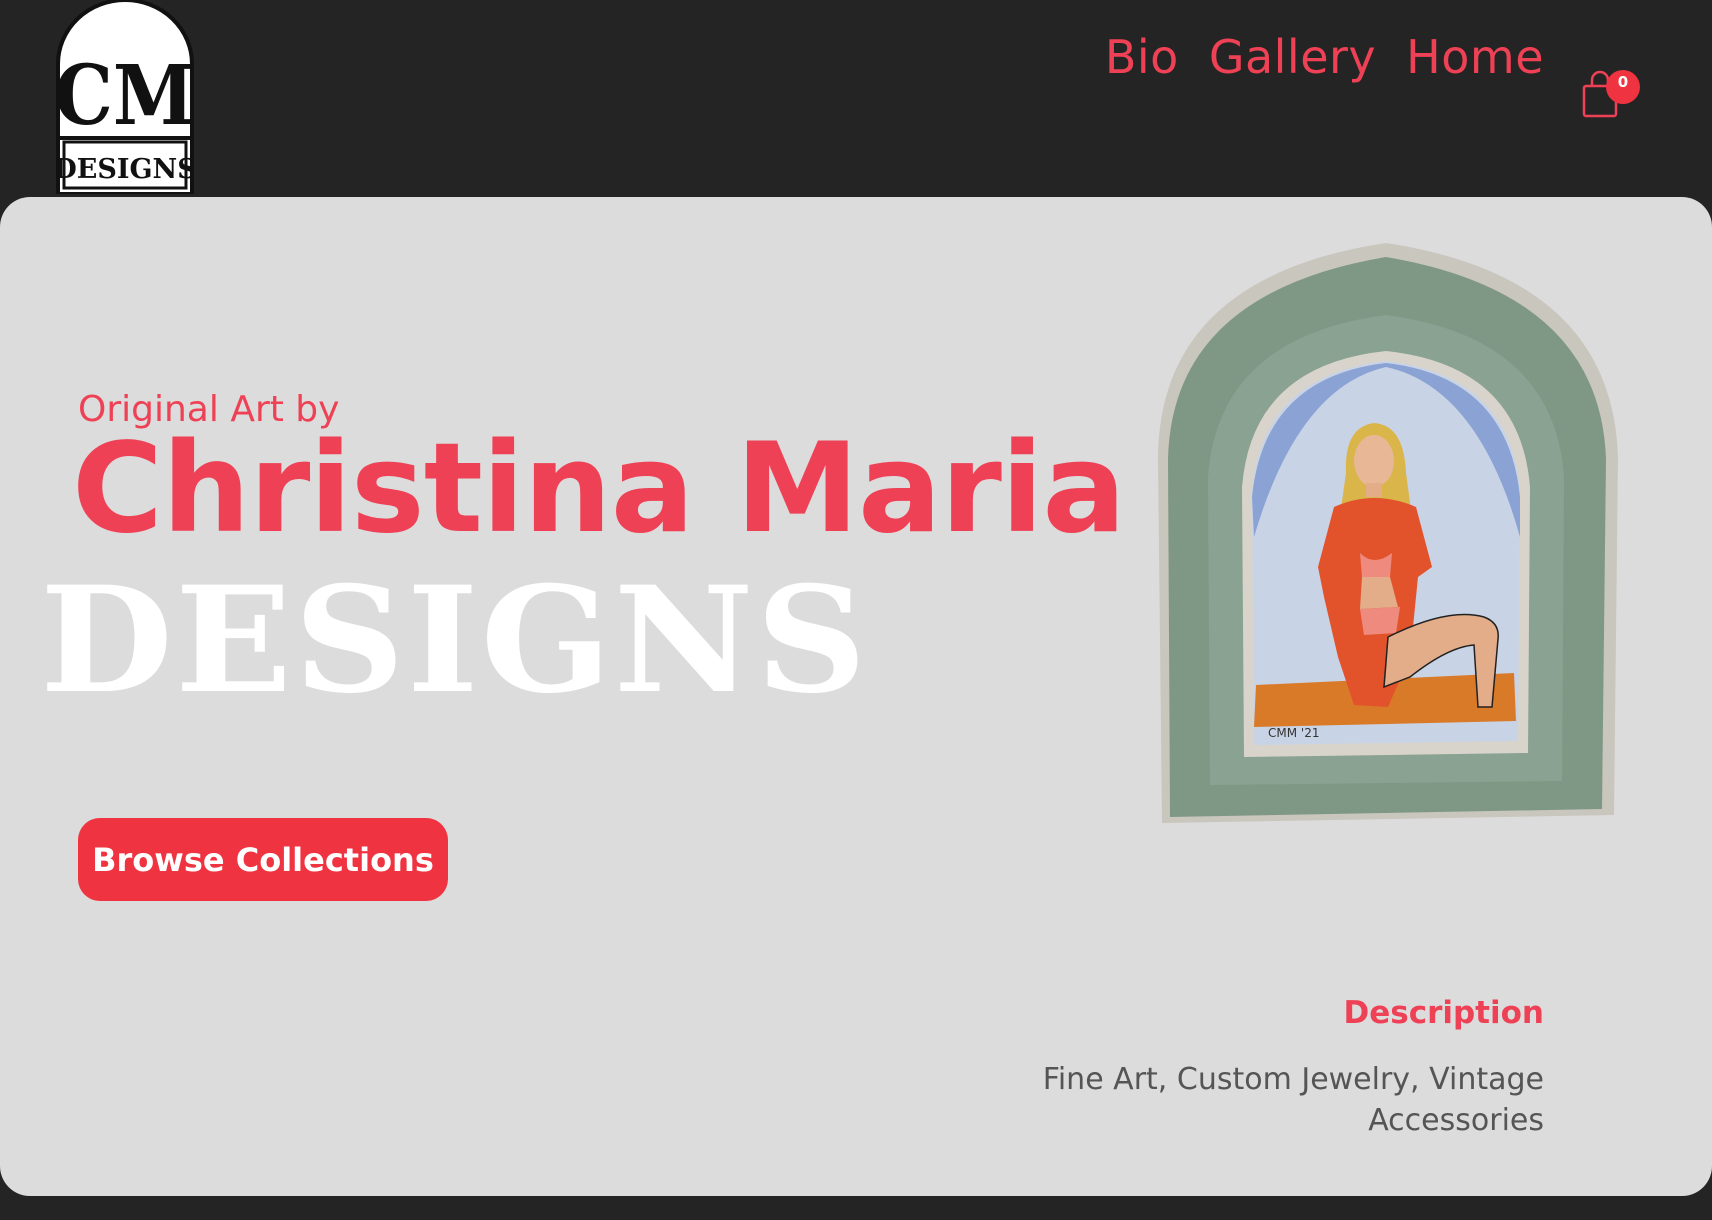 The width and height of the screenshot is (1712, 1220). I want to click on nav-gallery-link: Gallery, so click(1292, 57).